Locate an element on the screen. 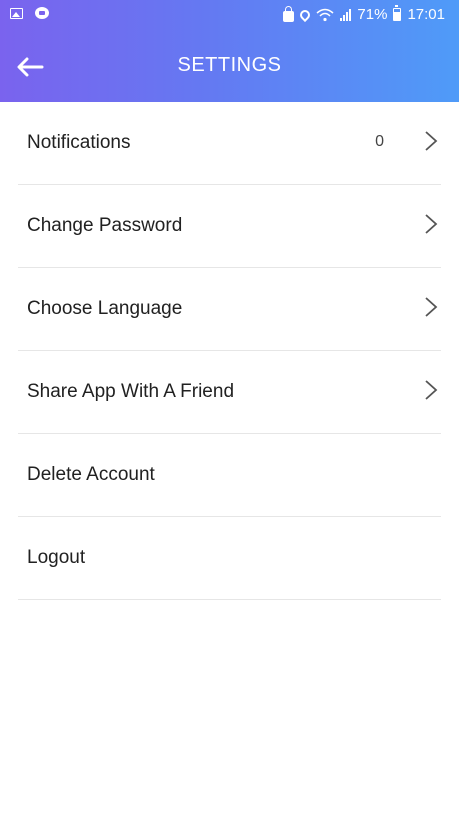 The width and height of the screenshot is (459, 816). menu-item-share-app: Share App With A Friend is located at coordinates (229, 392).